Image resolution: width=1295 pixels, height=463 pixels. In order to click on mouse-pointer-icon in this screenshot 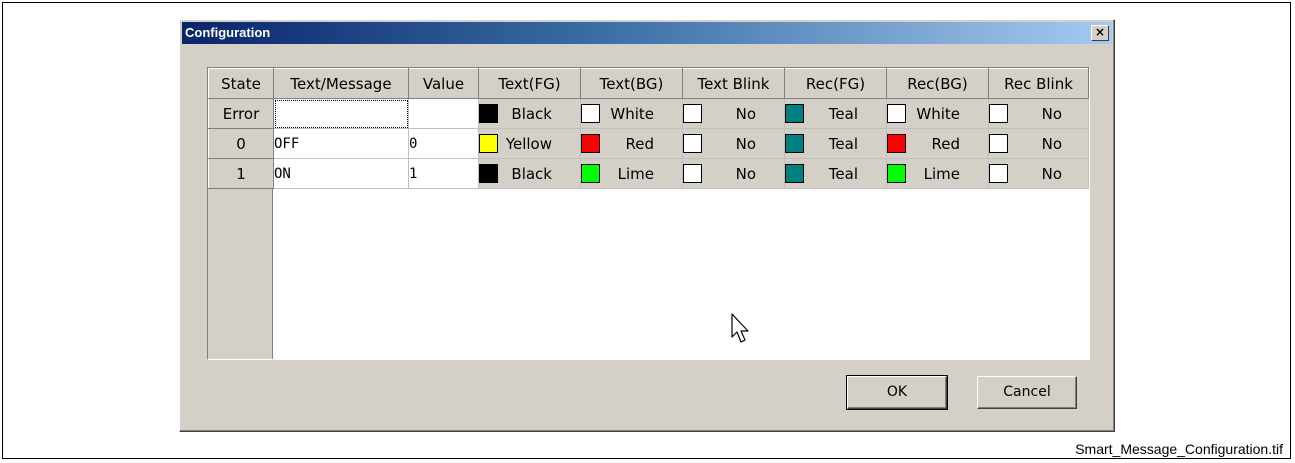, I will do `click(740, 328)`.